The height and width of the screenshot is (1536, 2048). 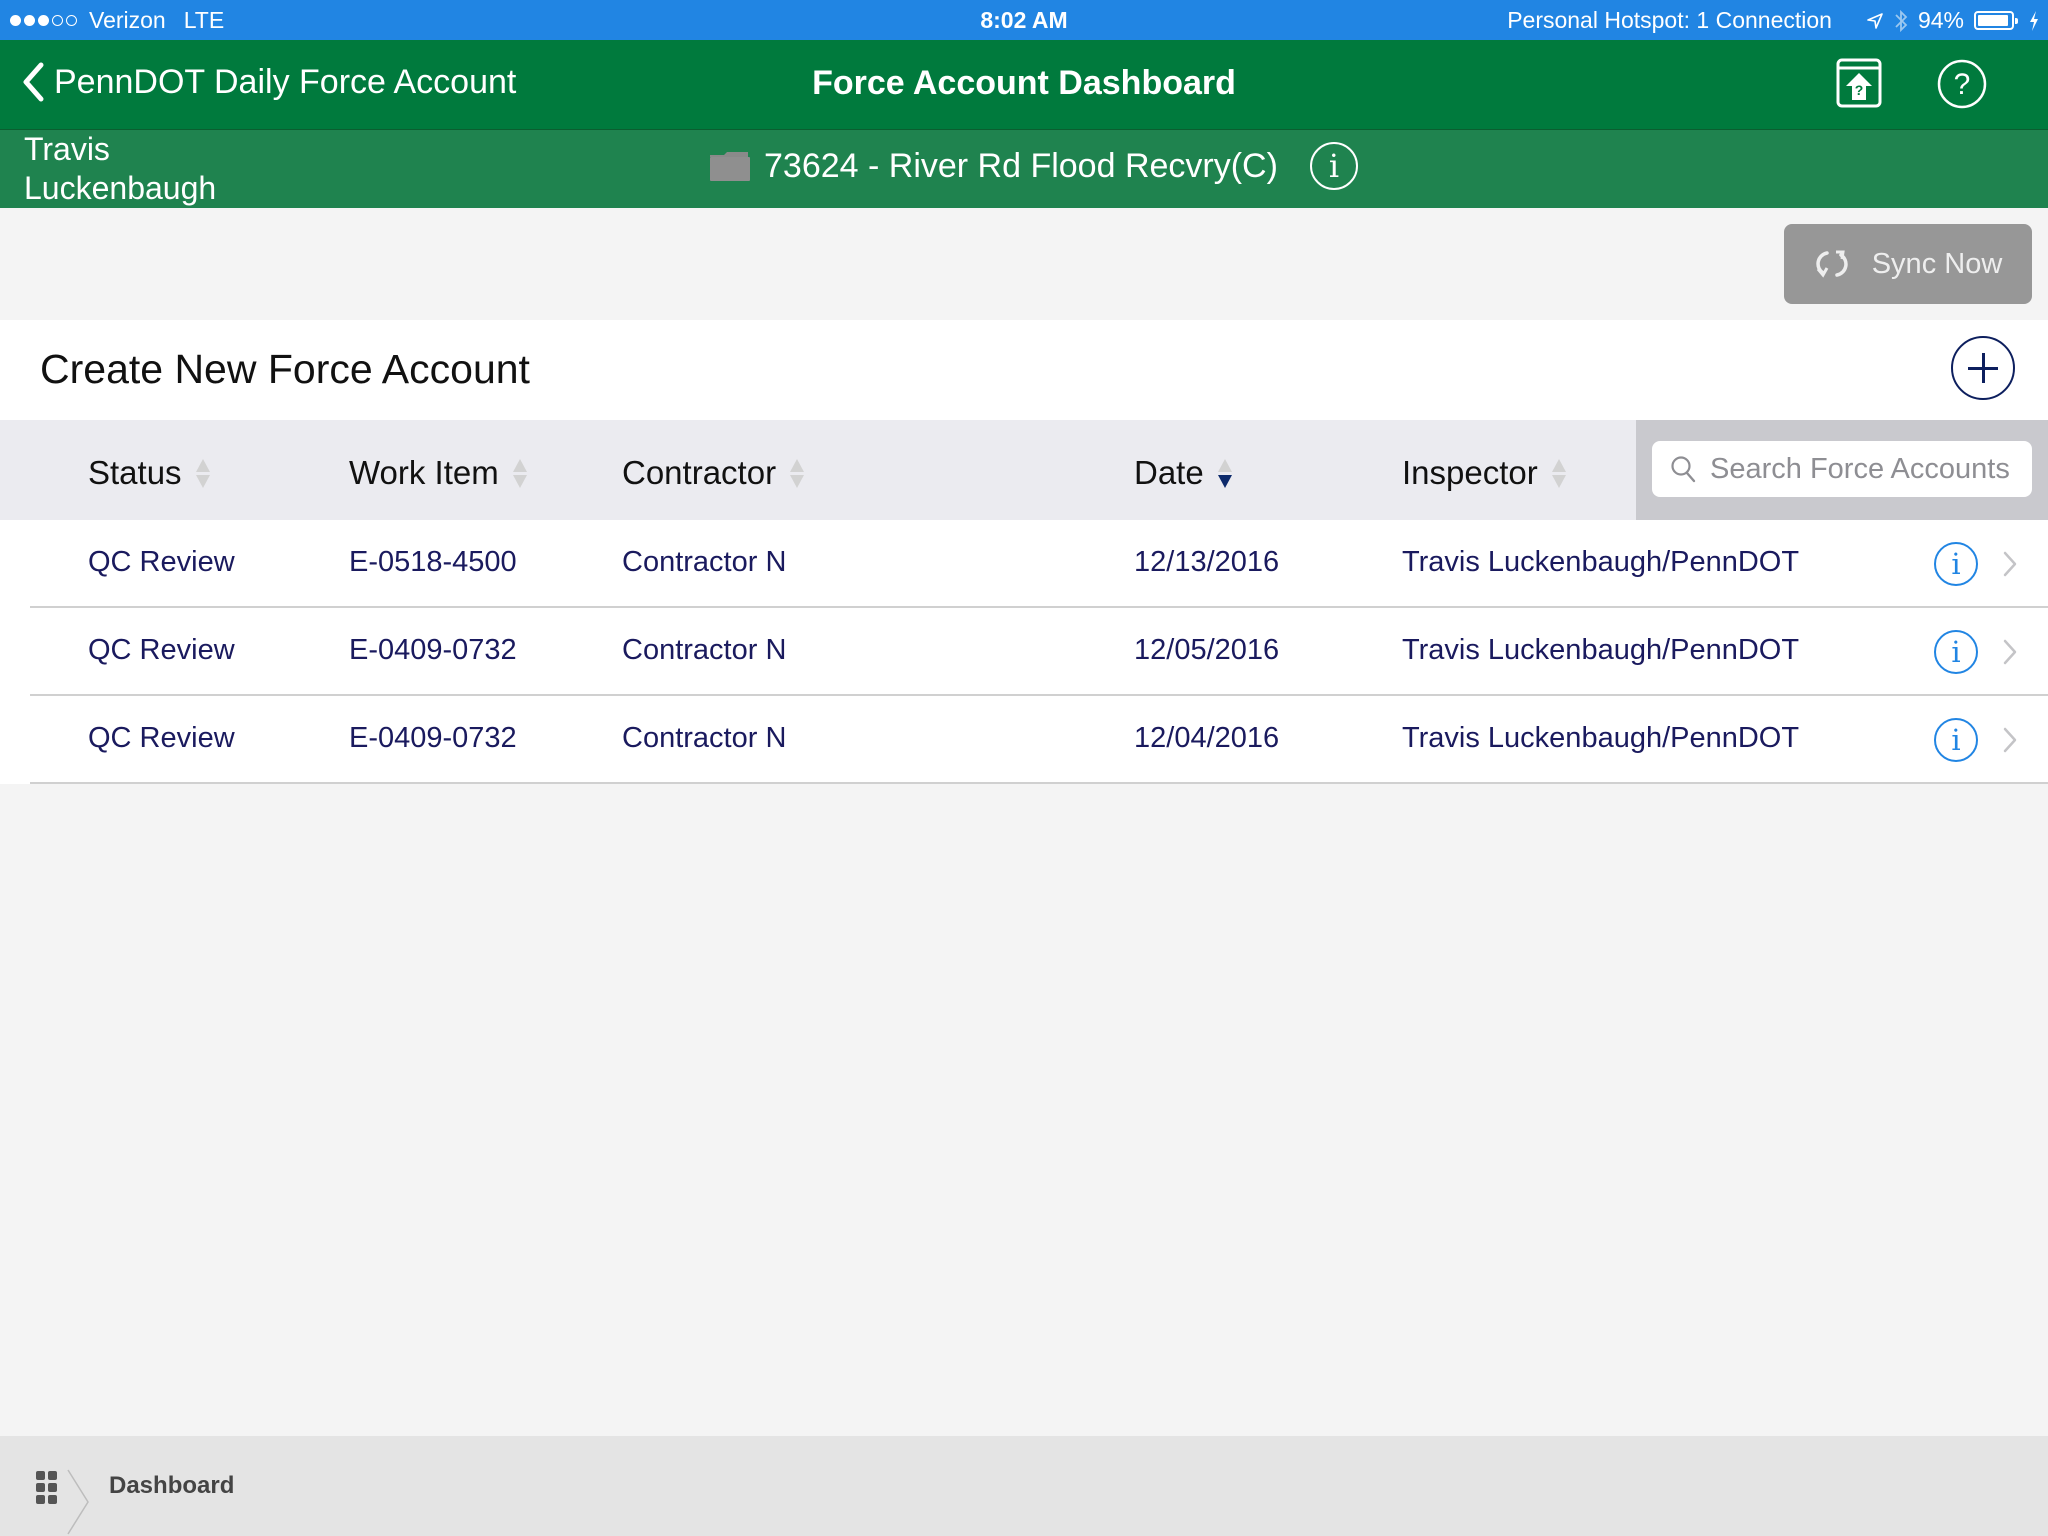 What do you see at coordinates (730, 166) in the screenshot?
I see `folder-icon` at bounding box center [730, 166].